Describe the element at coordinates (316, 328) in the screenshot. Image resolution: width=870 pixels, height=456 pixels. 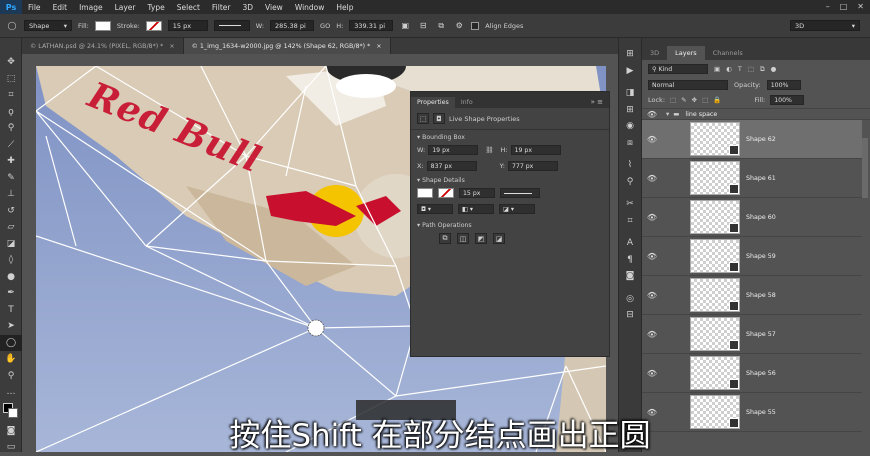
I see `selected-circle-node` at that location.